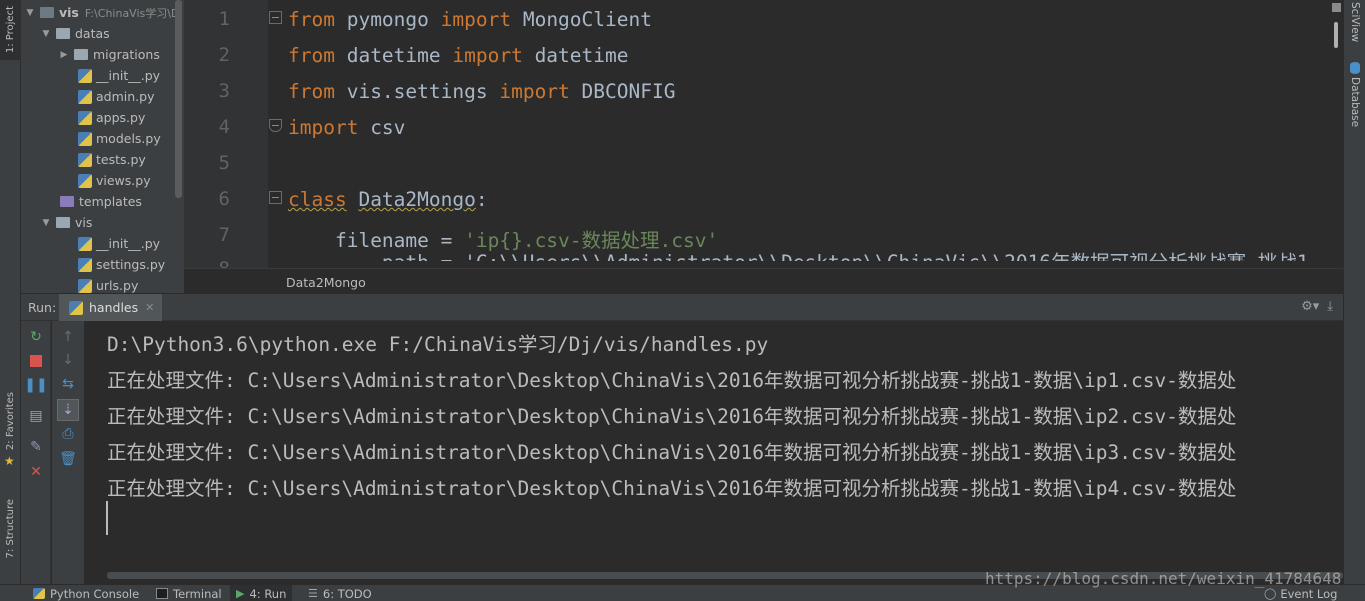 The height and width of the screenshot is (601, 1365). I want to click on left-tool-strip: 1: Project ★ 2: Favorites 7: Structure, so click(10, 292).